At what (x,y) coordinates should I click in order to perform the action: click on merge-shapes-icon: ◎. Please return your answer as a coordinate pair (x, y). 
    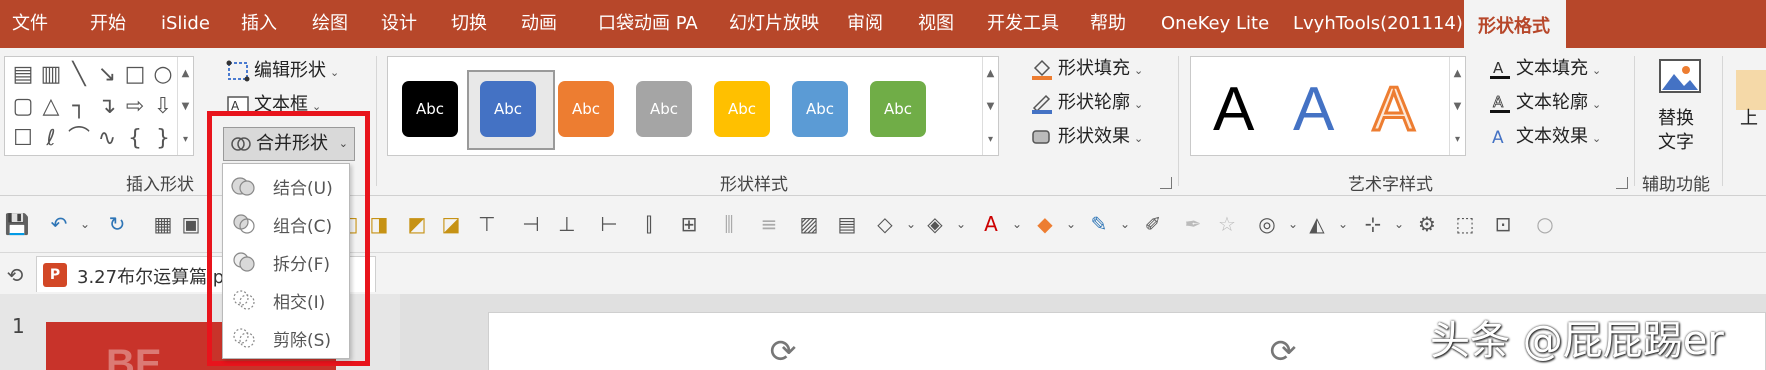
    Looking at the image, I should click on (1267, 224).